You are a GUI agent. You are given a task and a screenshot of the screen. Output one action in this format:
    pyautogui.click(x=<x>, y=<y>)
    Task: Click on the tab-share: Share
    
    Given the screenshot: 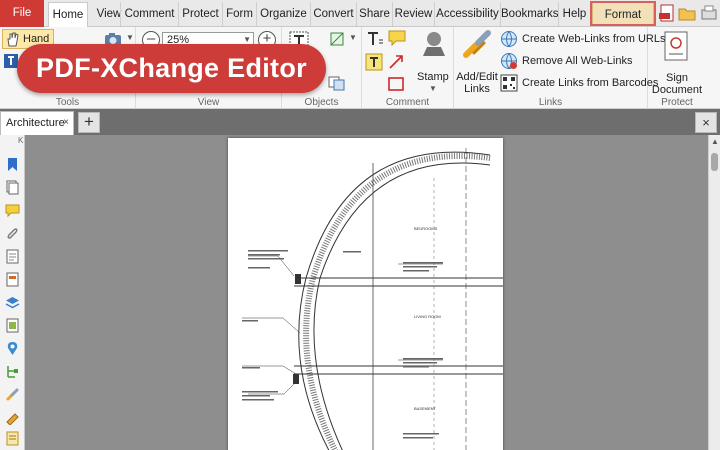 What is the action you would take?
    pyautogui.click(x=374, y=14)
    